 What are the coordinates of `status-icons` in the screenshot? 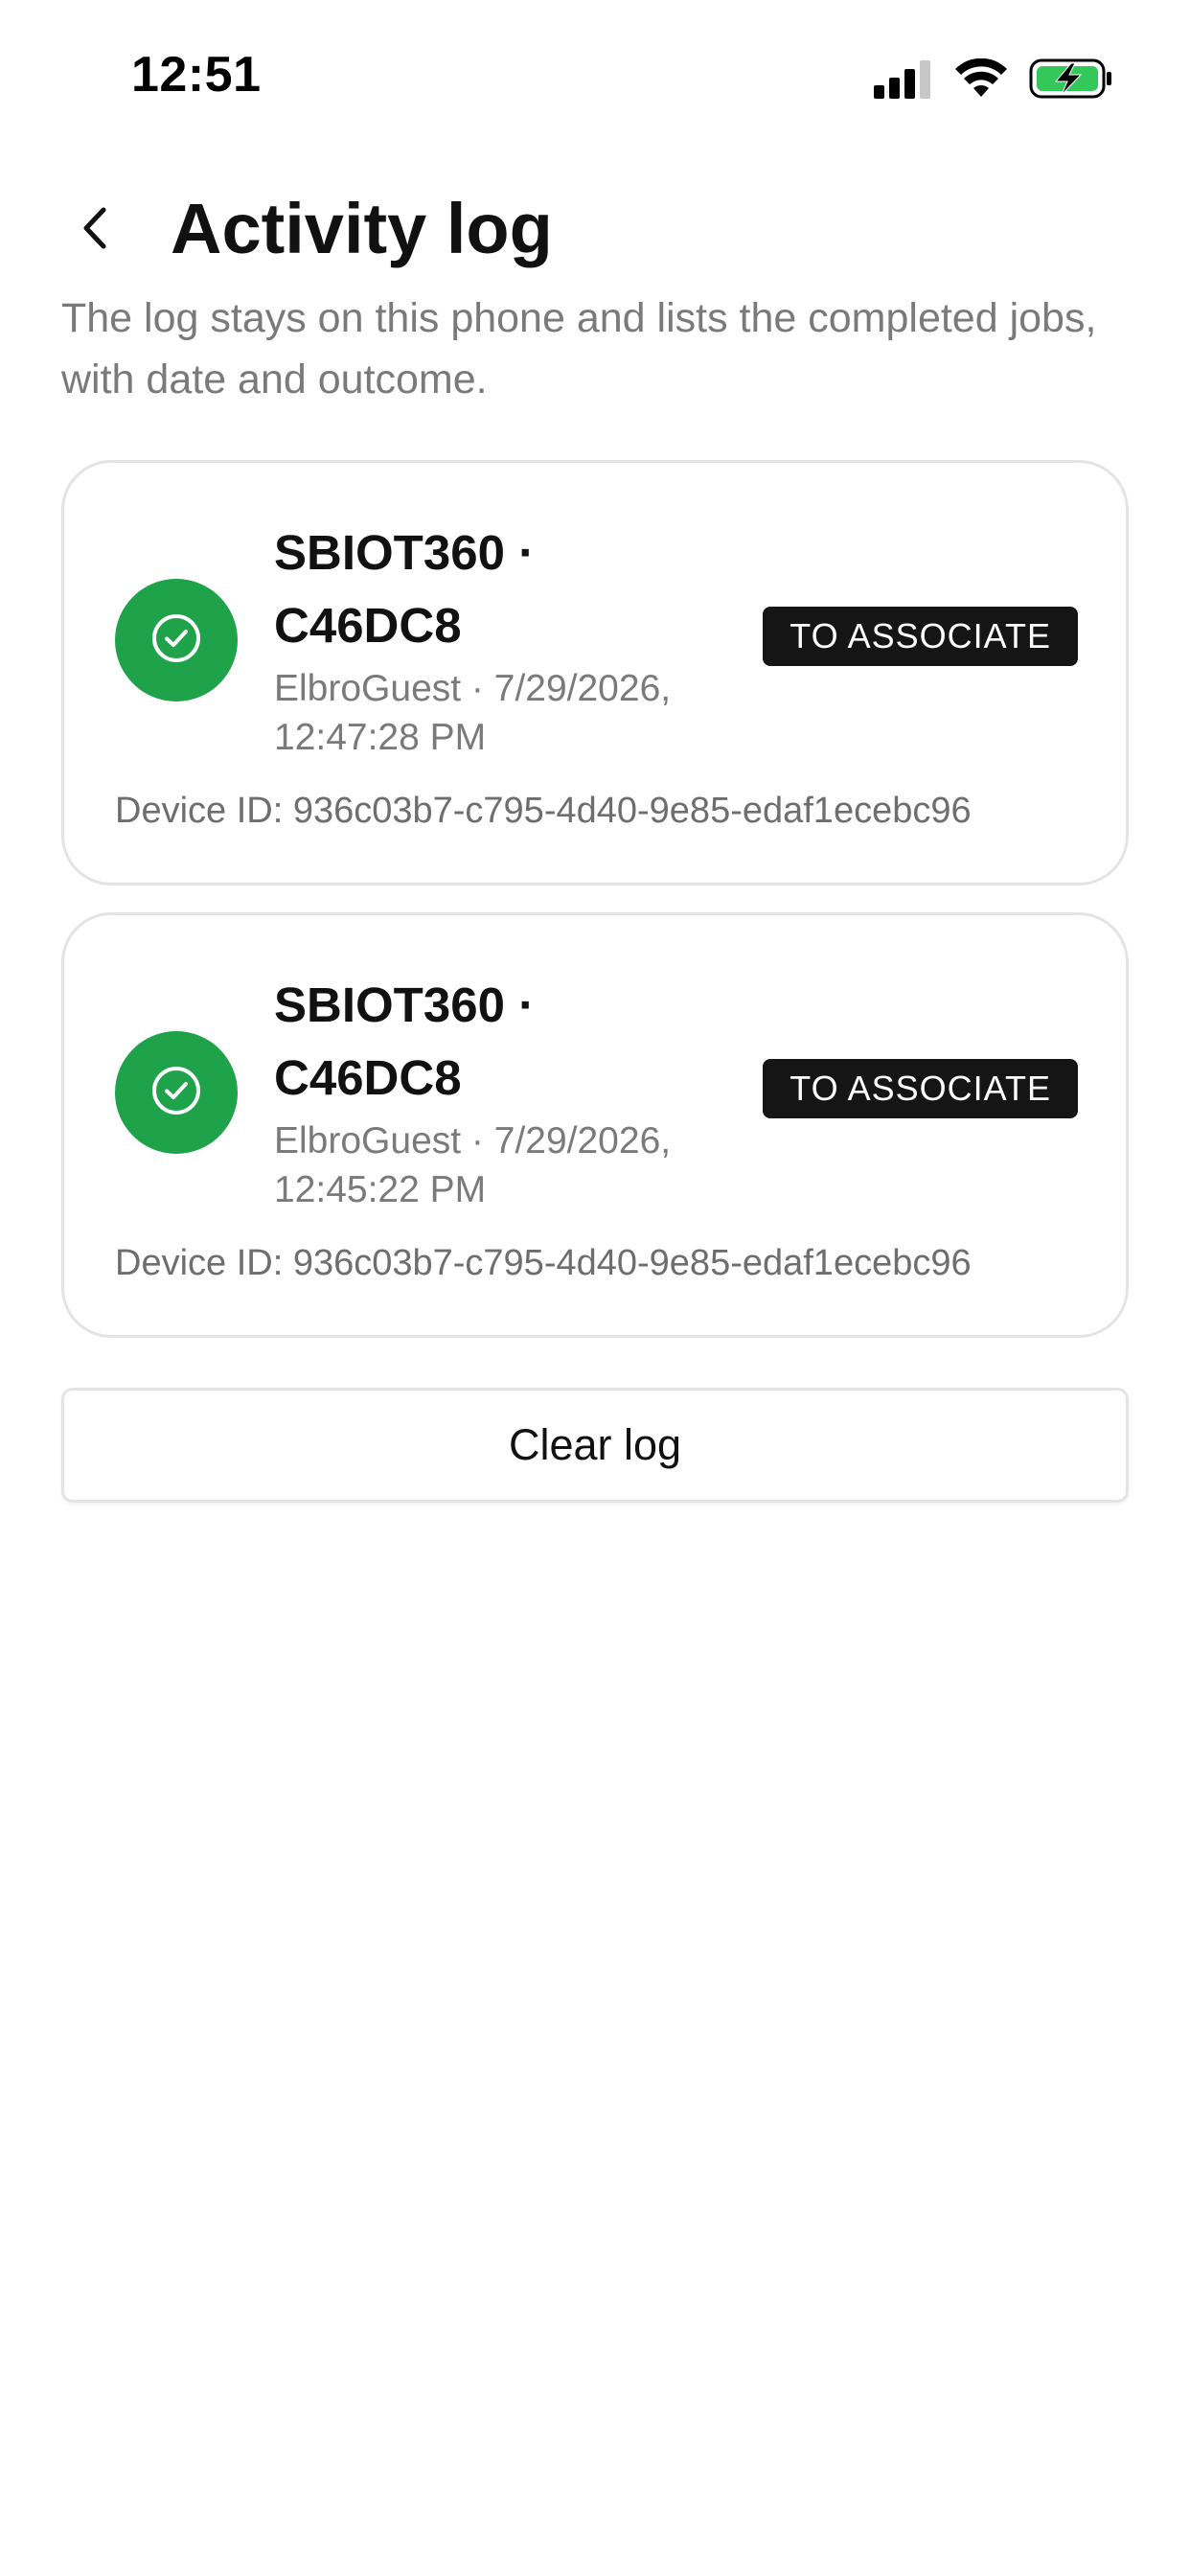 It's located at (994, 79).